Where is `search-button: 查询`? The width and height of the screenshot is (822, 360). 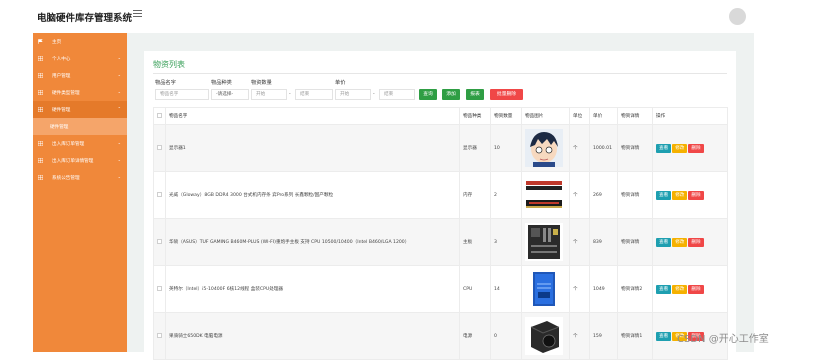 search-button: 查询 is located at coordinates (428, 94).